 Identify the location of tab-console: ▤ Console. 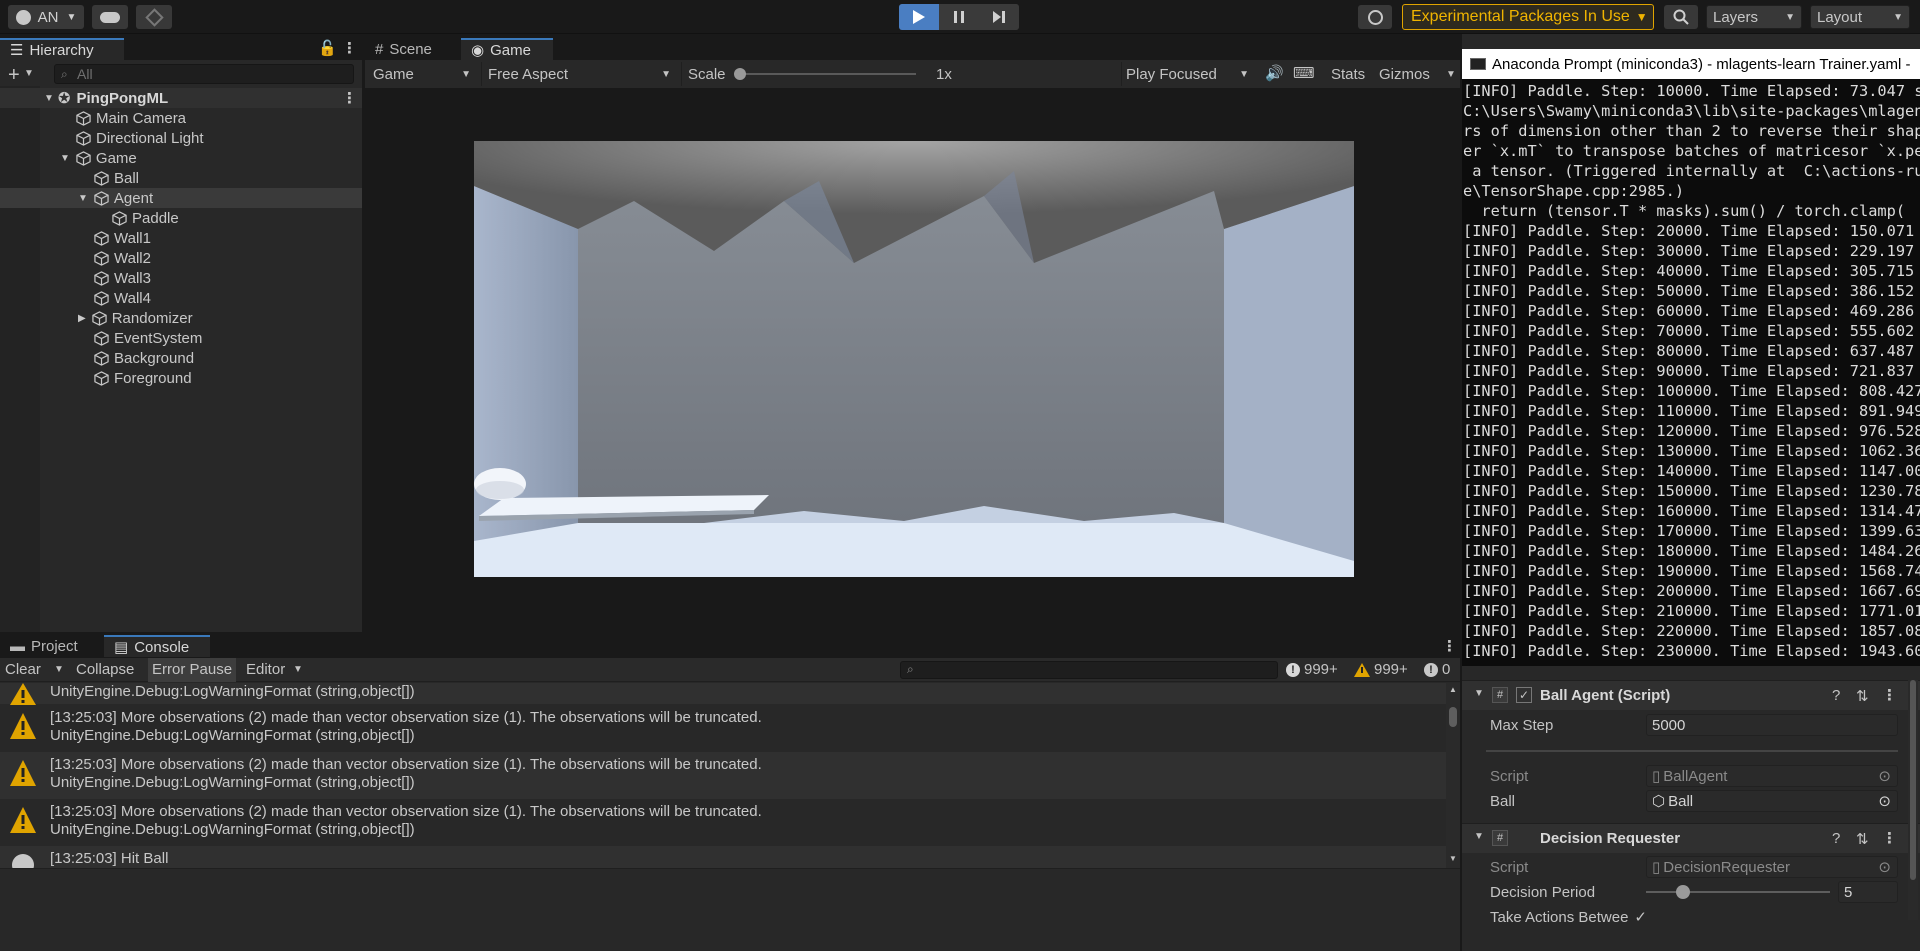
(157, 646).